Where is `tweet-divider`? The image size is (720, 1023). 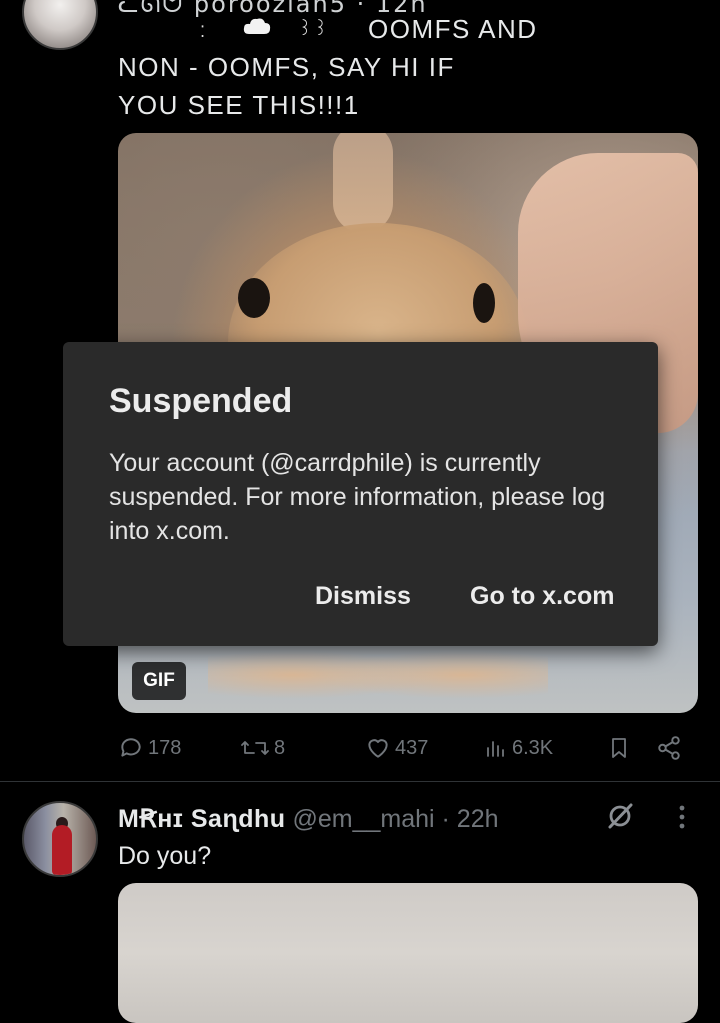 tweet-divider is located at coordinates (360, 781).